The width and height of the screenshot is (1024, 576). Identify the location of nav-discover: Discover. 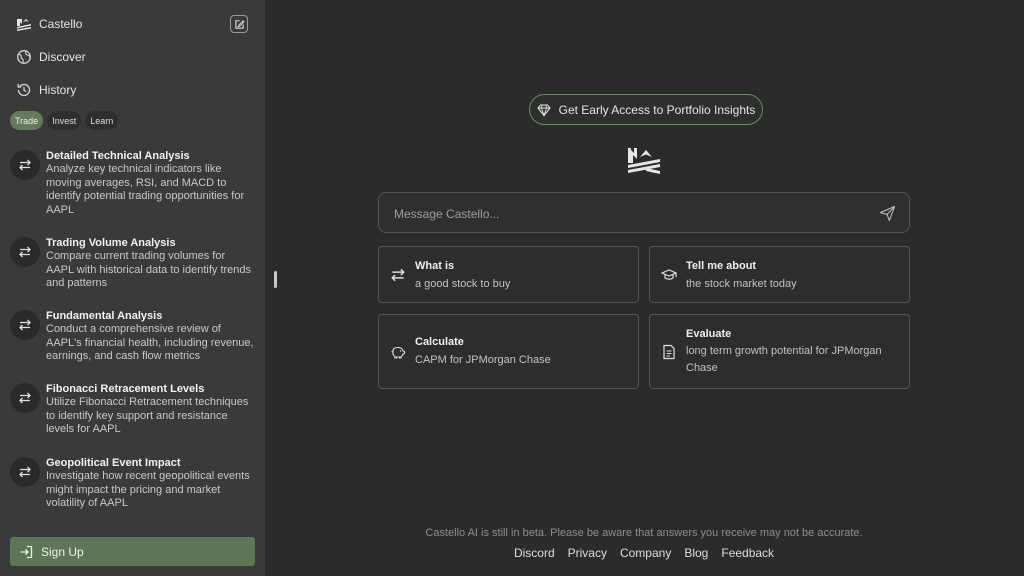
(51, 57).